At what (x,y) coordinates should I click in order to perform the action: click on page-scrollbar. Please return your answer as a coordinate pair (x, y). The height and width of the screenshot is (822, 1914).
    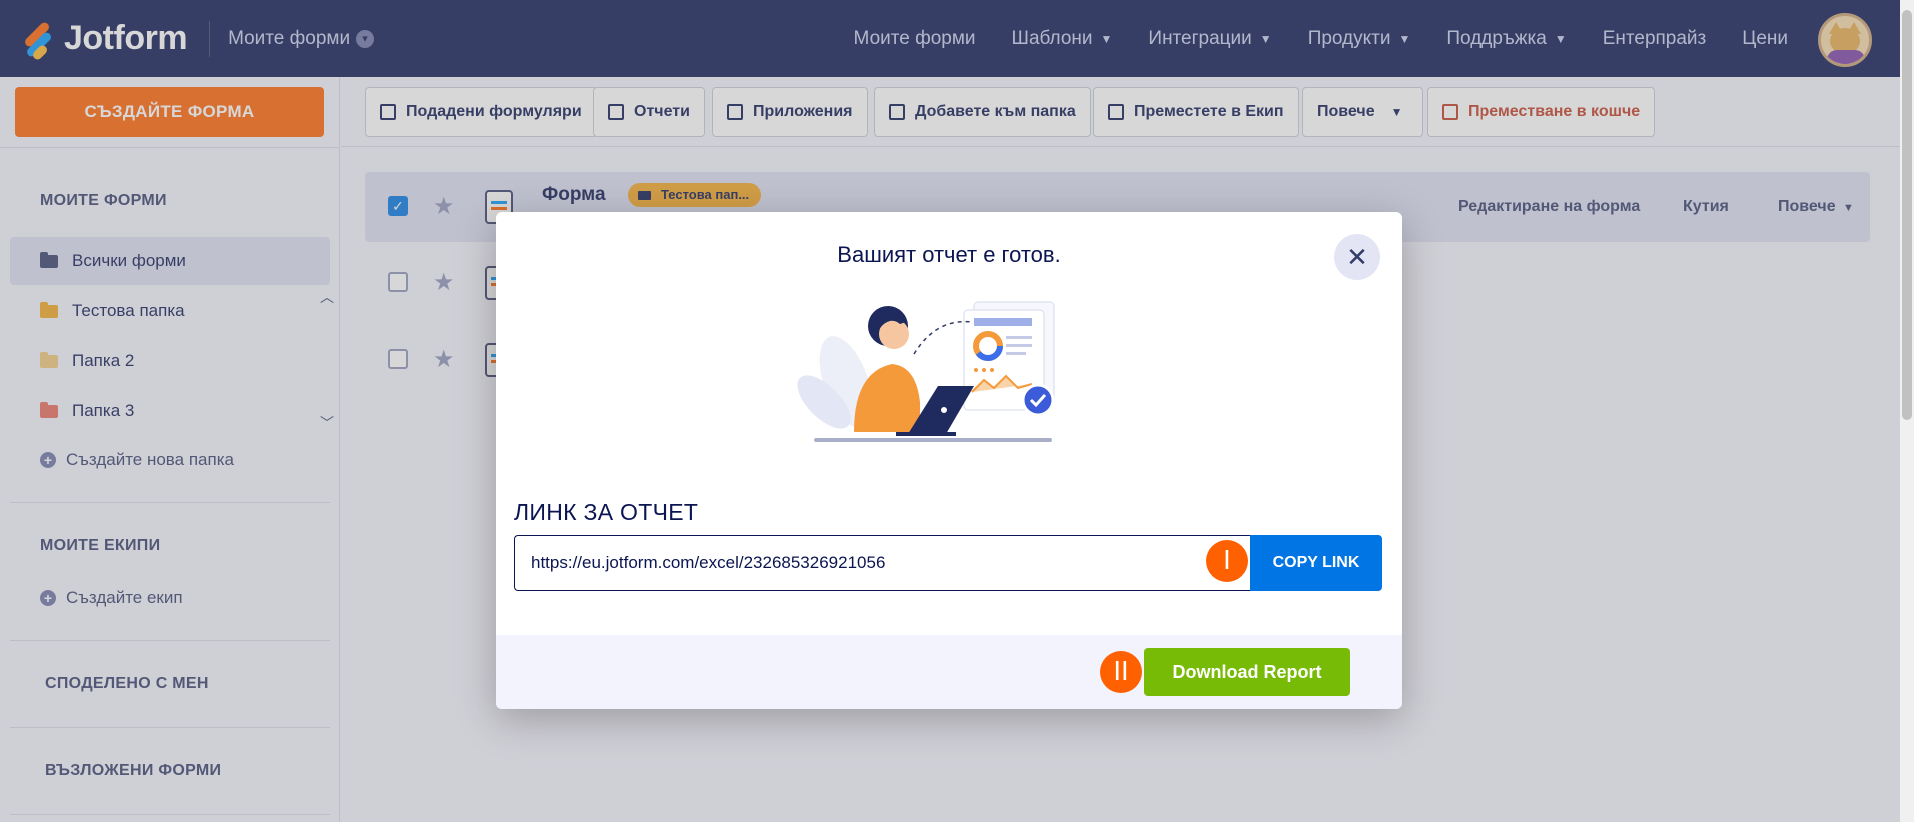
    Looking at the image, I should click on (1907, 411).